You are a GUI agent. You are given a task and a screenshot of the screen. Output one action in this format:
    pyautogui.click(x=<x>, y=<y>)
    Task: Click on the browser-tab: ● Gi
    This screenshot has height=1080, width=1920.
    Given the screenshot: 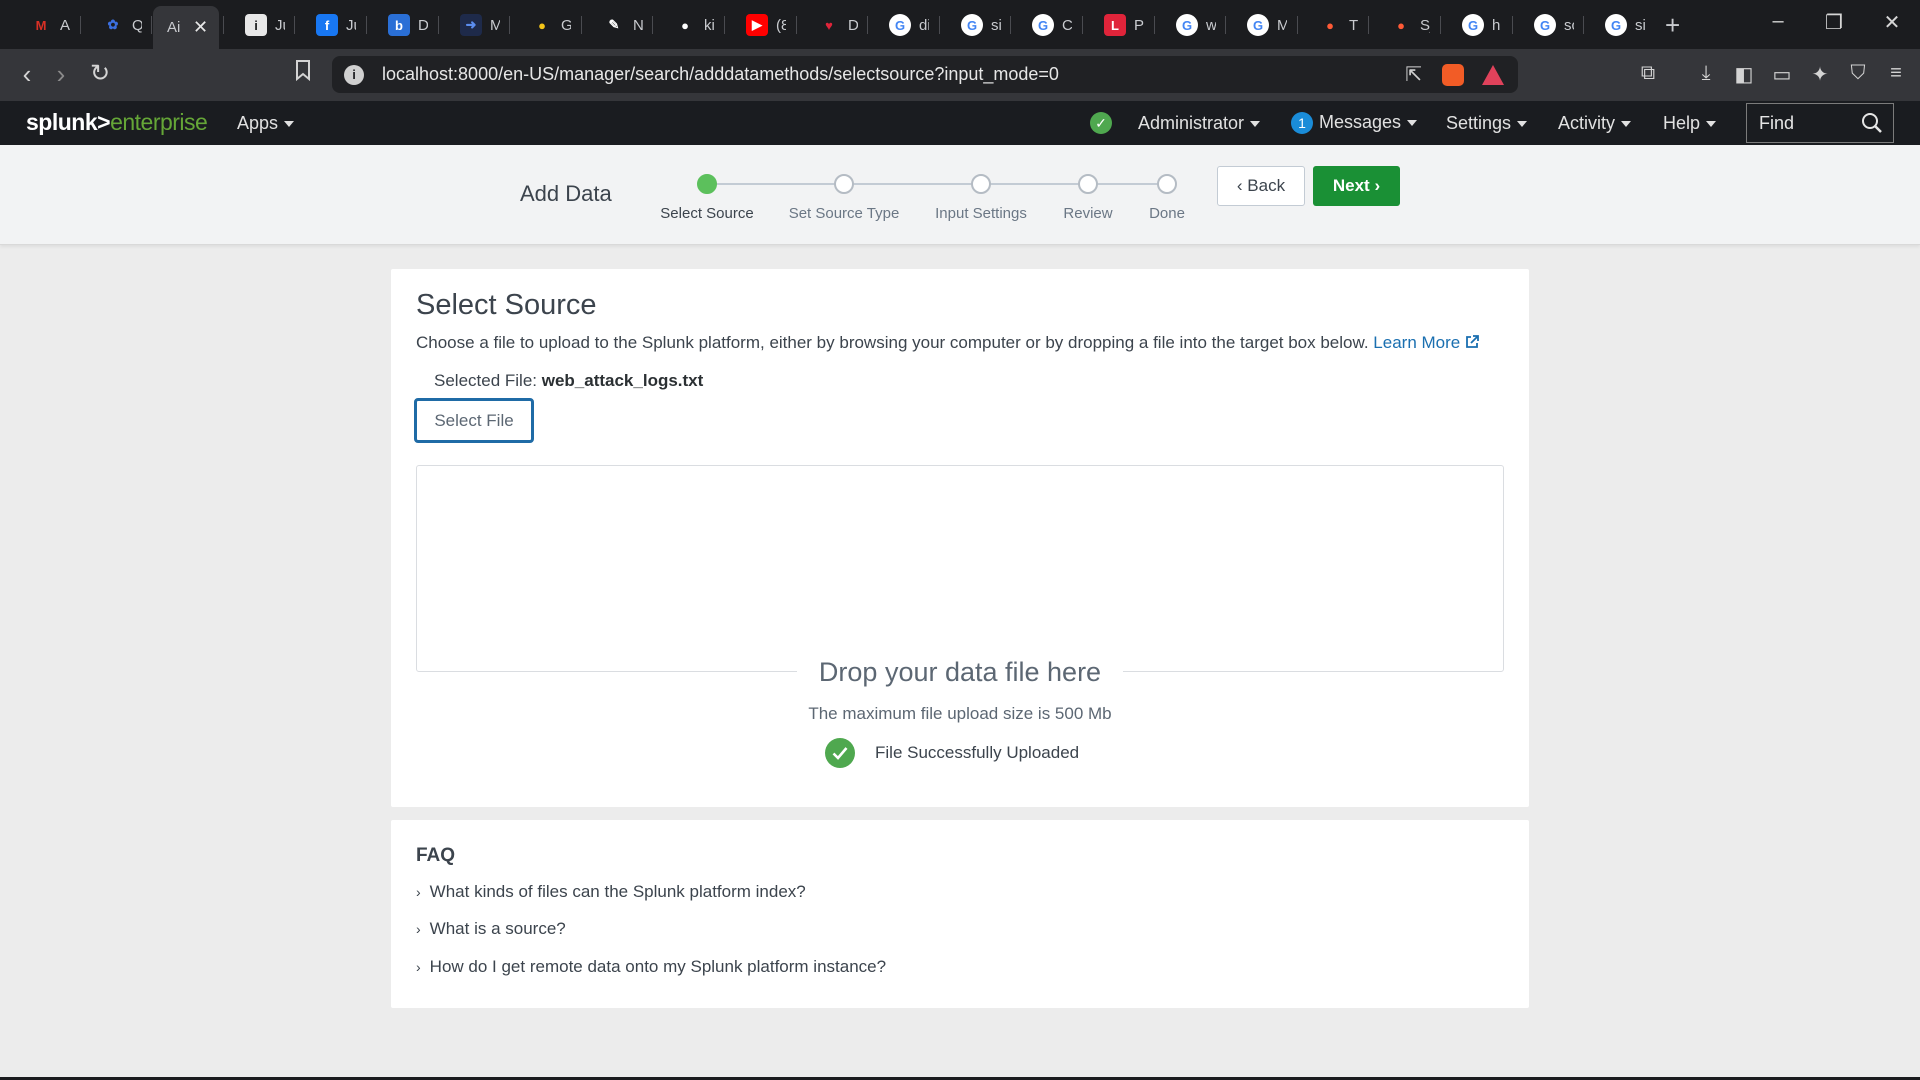 What is the action you would take?
    pyautogui.click(x=541, y=25)
    